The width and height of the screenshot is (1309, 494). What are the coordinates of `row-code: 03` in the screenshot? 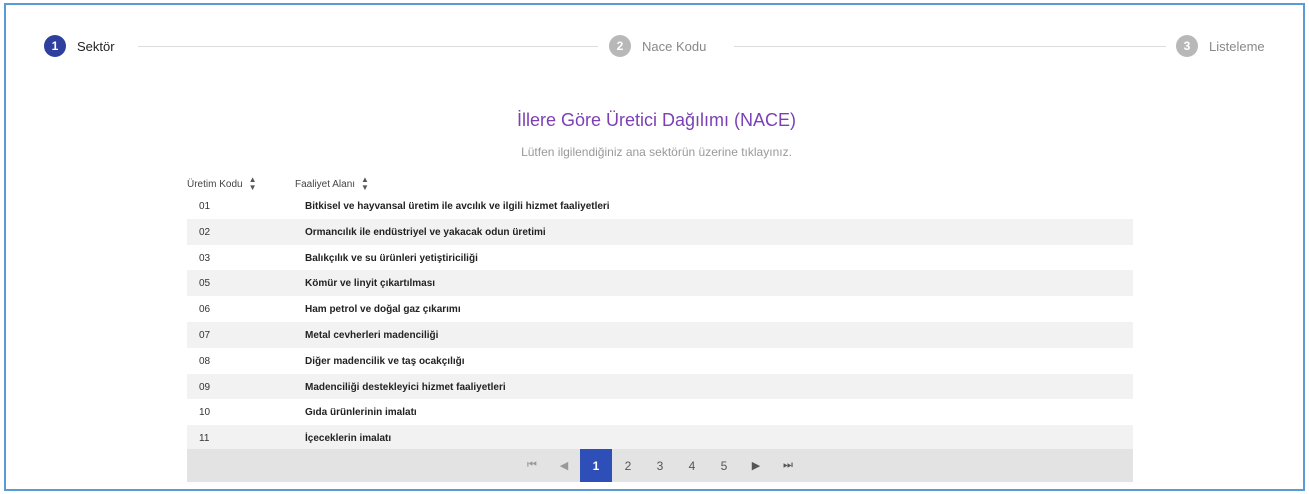 It's located at (205, 258).